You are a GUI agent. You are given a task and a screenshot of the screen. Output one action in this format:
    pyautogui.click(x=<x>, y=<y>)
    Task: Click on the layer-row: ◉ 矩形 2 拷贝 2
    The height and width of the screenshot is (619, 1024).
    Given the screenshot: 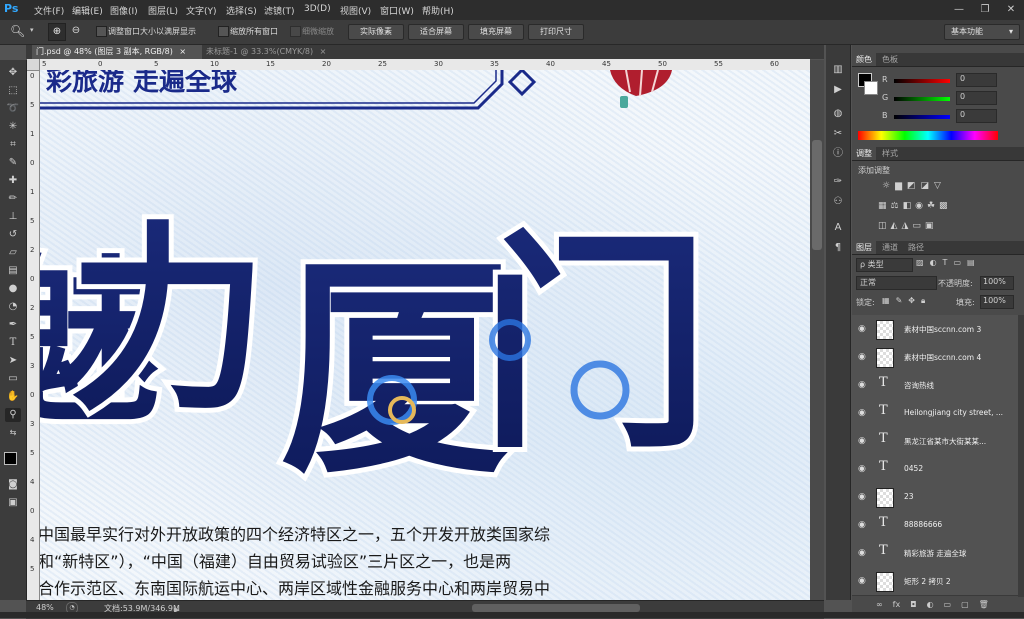 What is the action you would take?
    pyautogui.click(x=935, y=581)
    